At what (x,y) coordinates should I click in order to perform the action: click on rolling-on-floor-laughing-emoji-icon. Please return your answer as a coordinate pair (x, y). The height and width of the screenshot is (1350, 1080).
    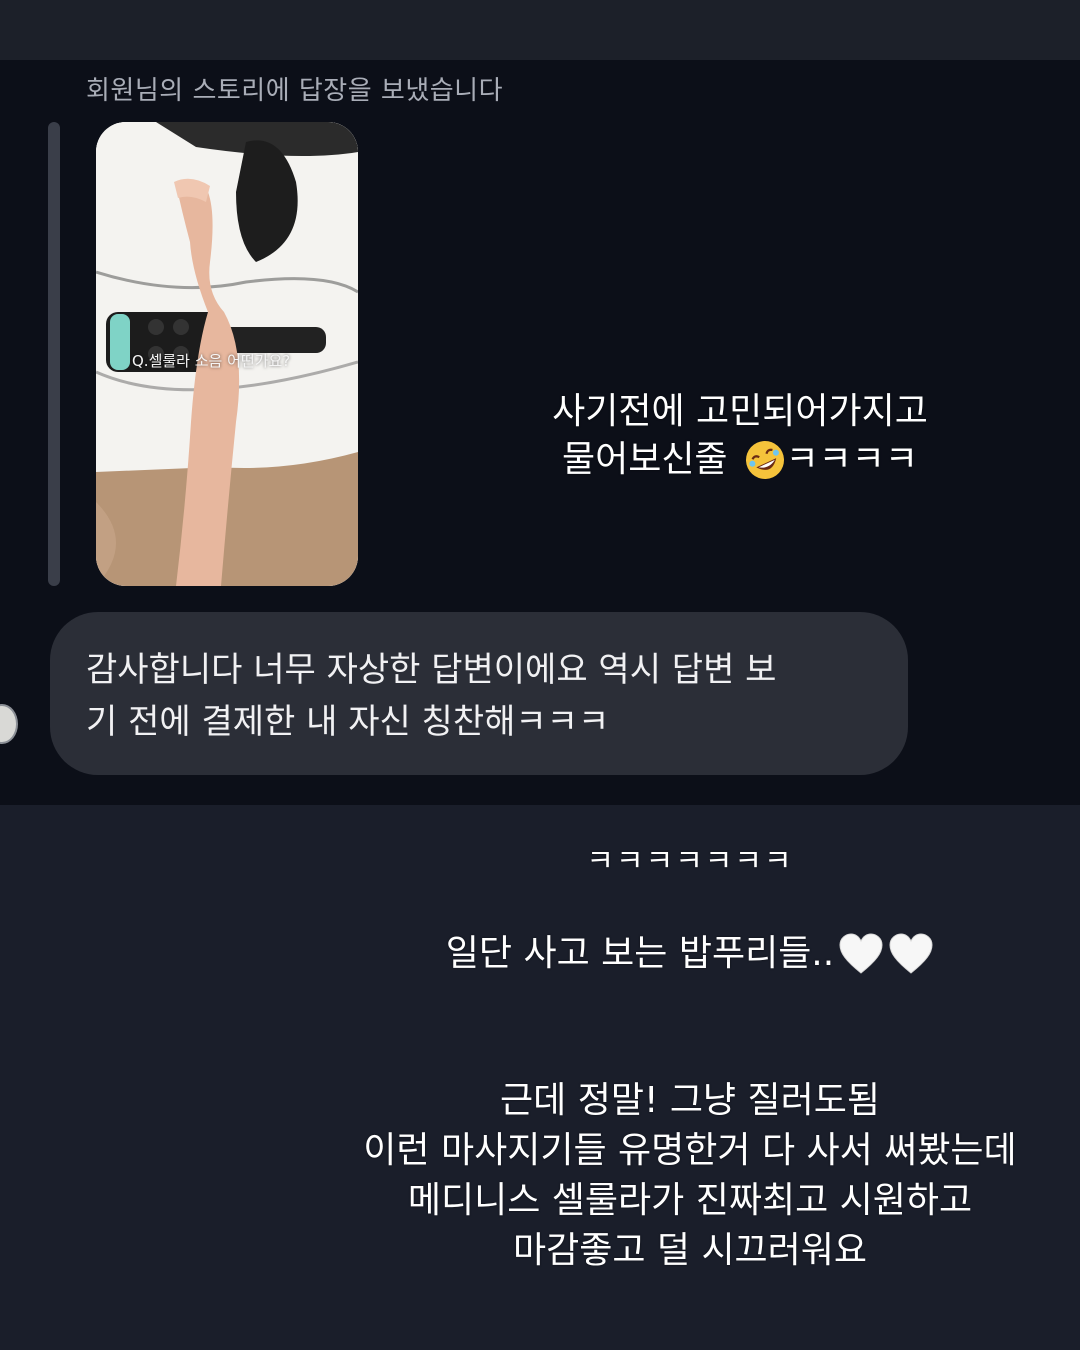
    Looking at the image, I should click on (764, 460).